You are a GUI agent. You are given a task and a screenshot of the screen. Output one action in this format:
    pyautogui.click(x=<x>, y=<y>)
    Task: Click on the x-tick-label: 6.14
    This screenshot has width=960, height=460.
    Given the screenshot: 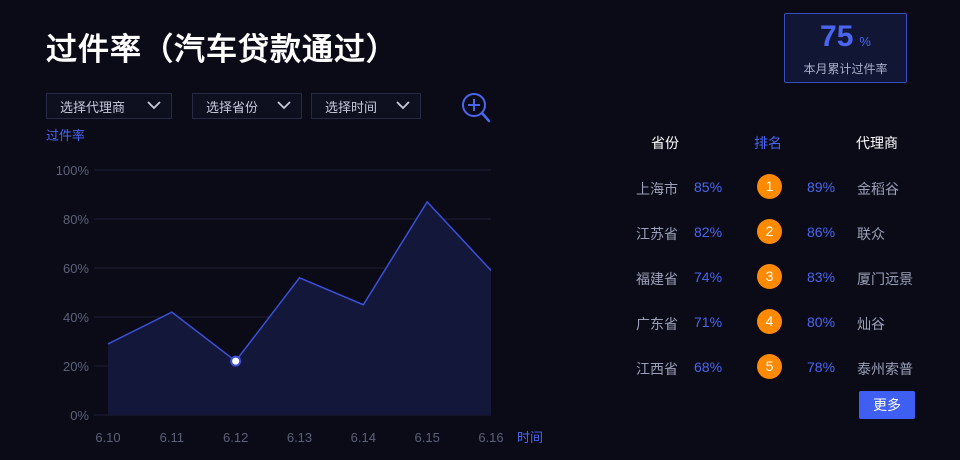 What is the action you would take?
    pyautogui.click(x=363, y=437)
    